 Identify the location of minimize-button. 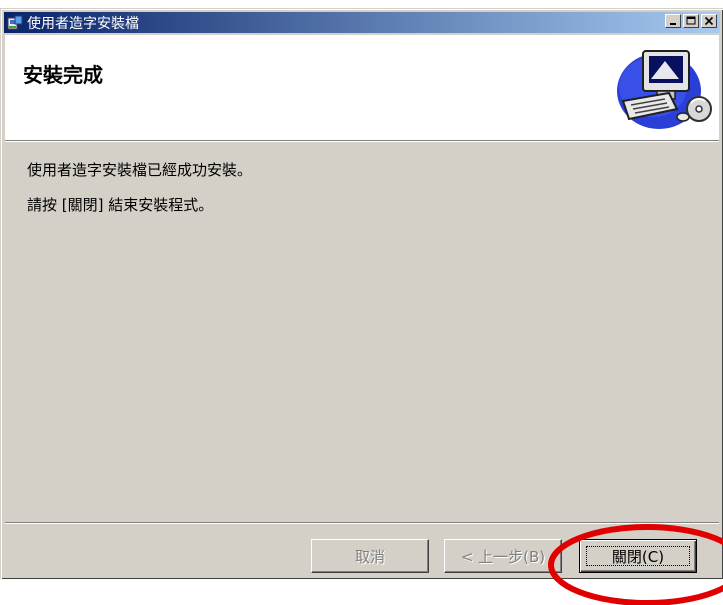
(673, 21).